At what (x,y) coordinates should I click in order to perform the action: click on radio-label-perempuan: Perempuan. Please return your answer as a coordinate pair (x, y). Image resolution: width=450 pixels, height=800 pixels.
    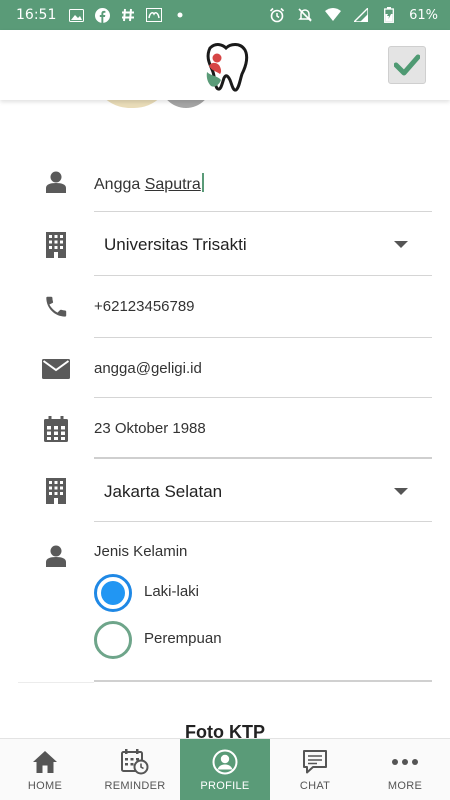
    Looking at the image, I should click on (183, 638).